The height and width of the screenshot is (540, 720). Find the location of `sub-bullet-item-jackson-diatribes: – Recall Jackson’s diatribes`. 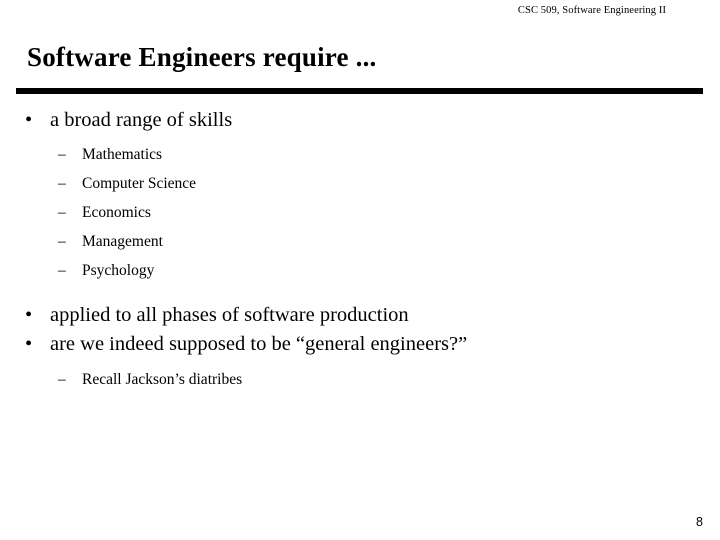

sub-bullet-item-jackson-diatribes: – Recall Jackson’s diatribes is located at coordinates (360, 379).